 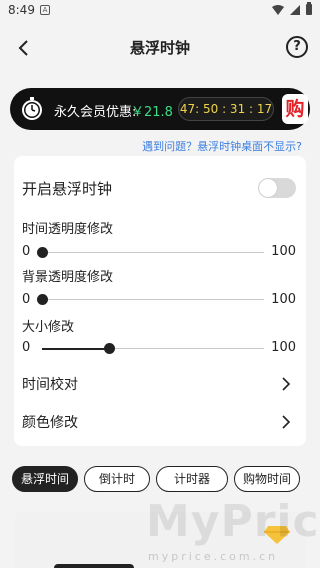 What do you see at coordinates (68, 277) in the screenshot?
I see `slider-label: 背景透明度修改` at bounding box center [68, 277].